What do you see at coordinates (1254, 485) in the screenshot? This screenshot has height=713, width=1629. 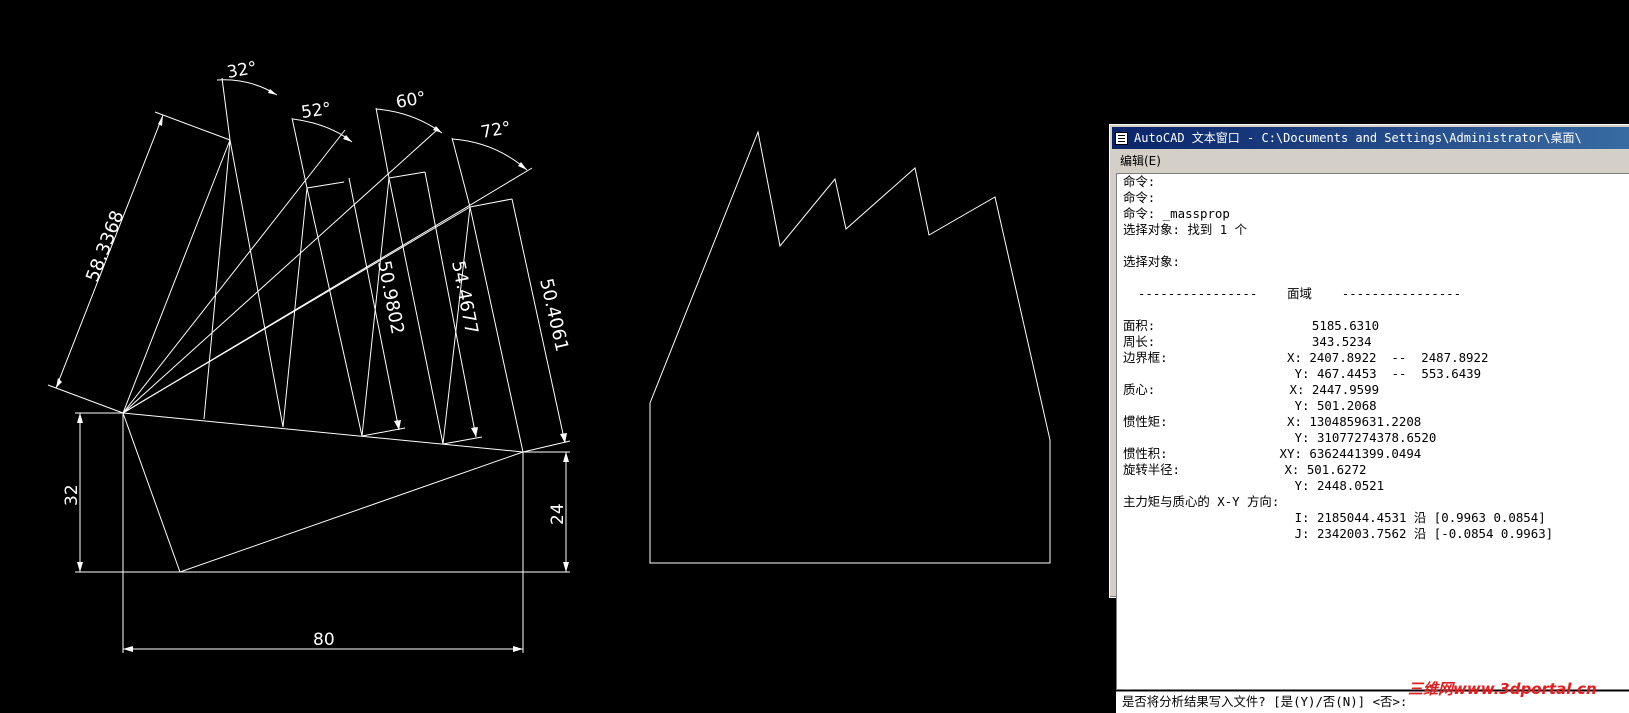 I see `history-line: Y: 2448.0521` at bounding box center [1254, 485].